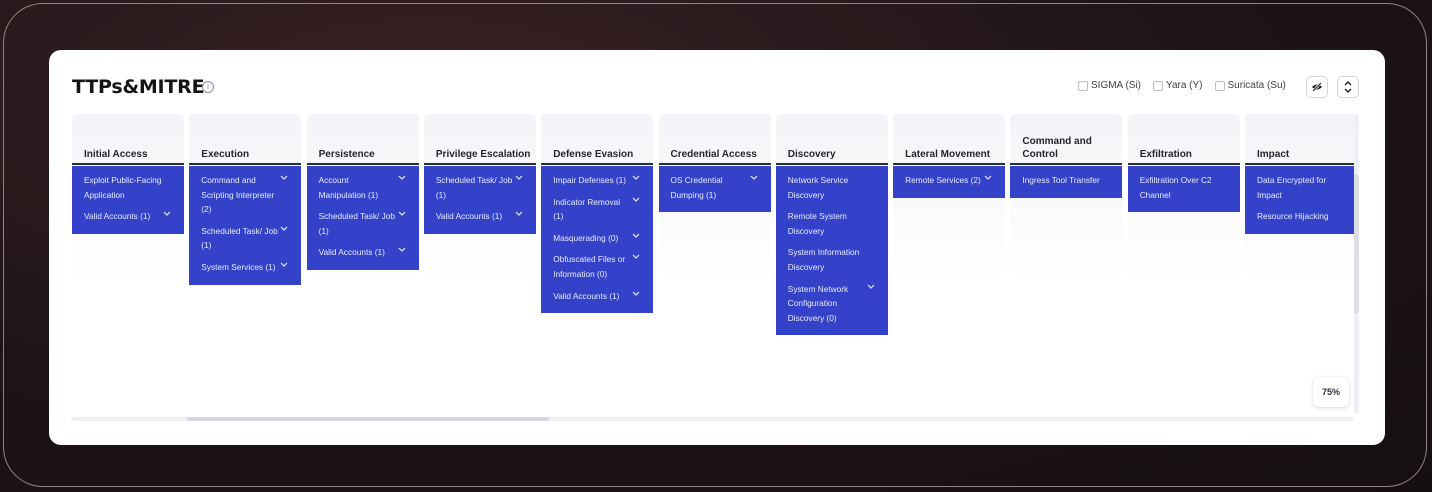 This screenshot has height=492, width=1432. What do you see at coordinates (1356, 244) in the screenshot?
I see `vertical-scroll-thumb` at bounding box center [1356, 244].